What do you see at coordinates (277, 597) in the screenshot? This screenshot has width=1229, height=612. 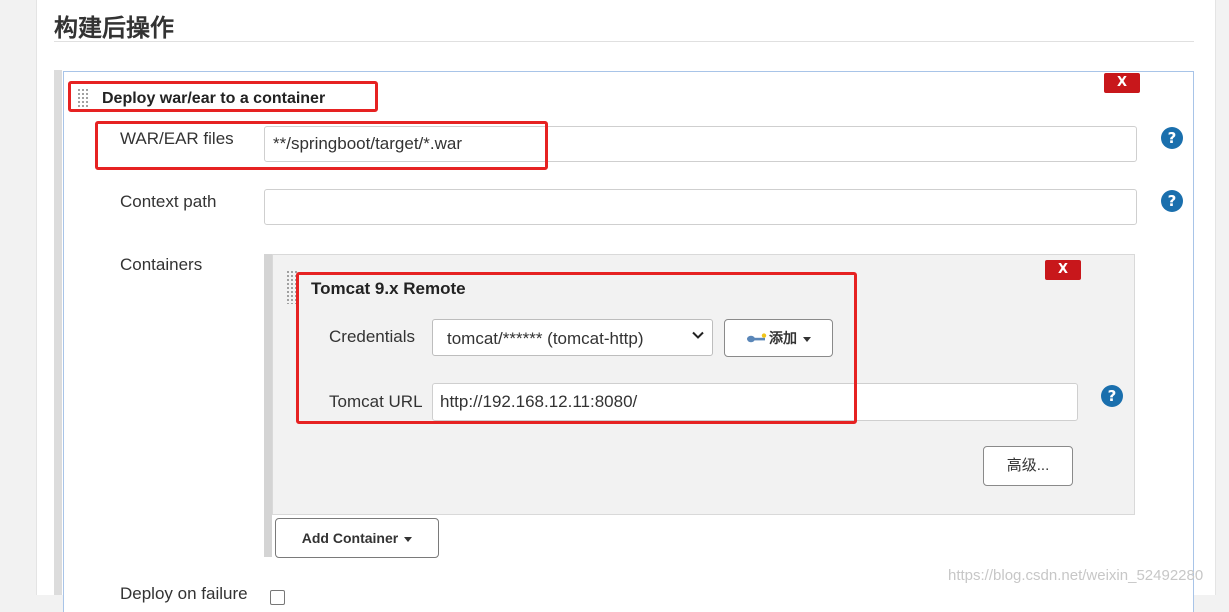 I see `deploy-on-failure-checkbox` at bounding box center [277, 597].